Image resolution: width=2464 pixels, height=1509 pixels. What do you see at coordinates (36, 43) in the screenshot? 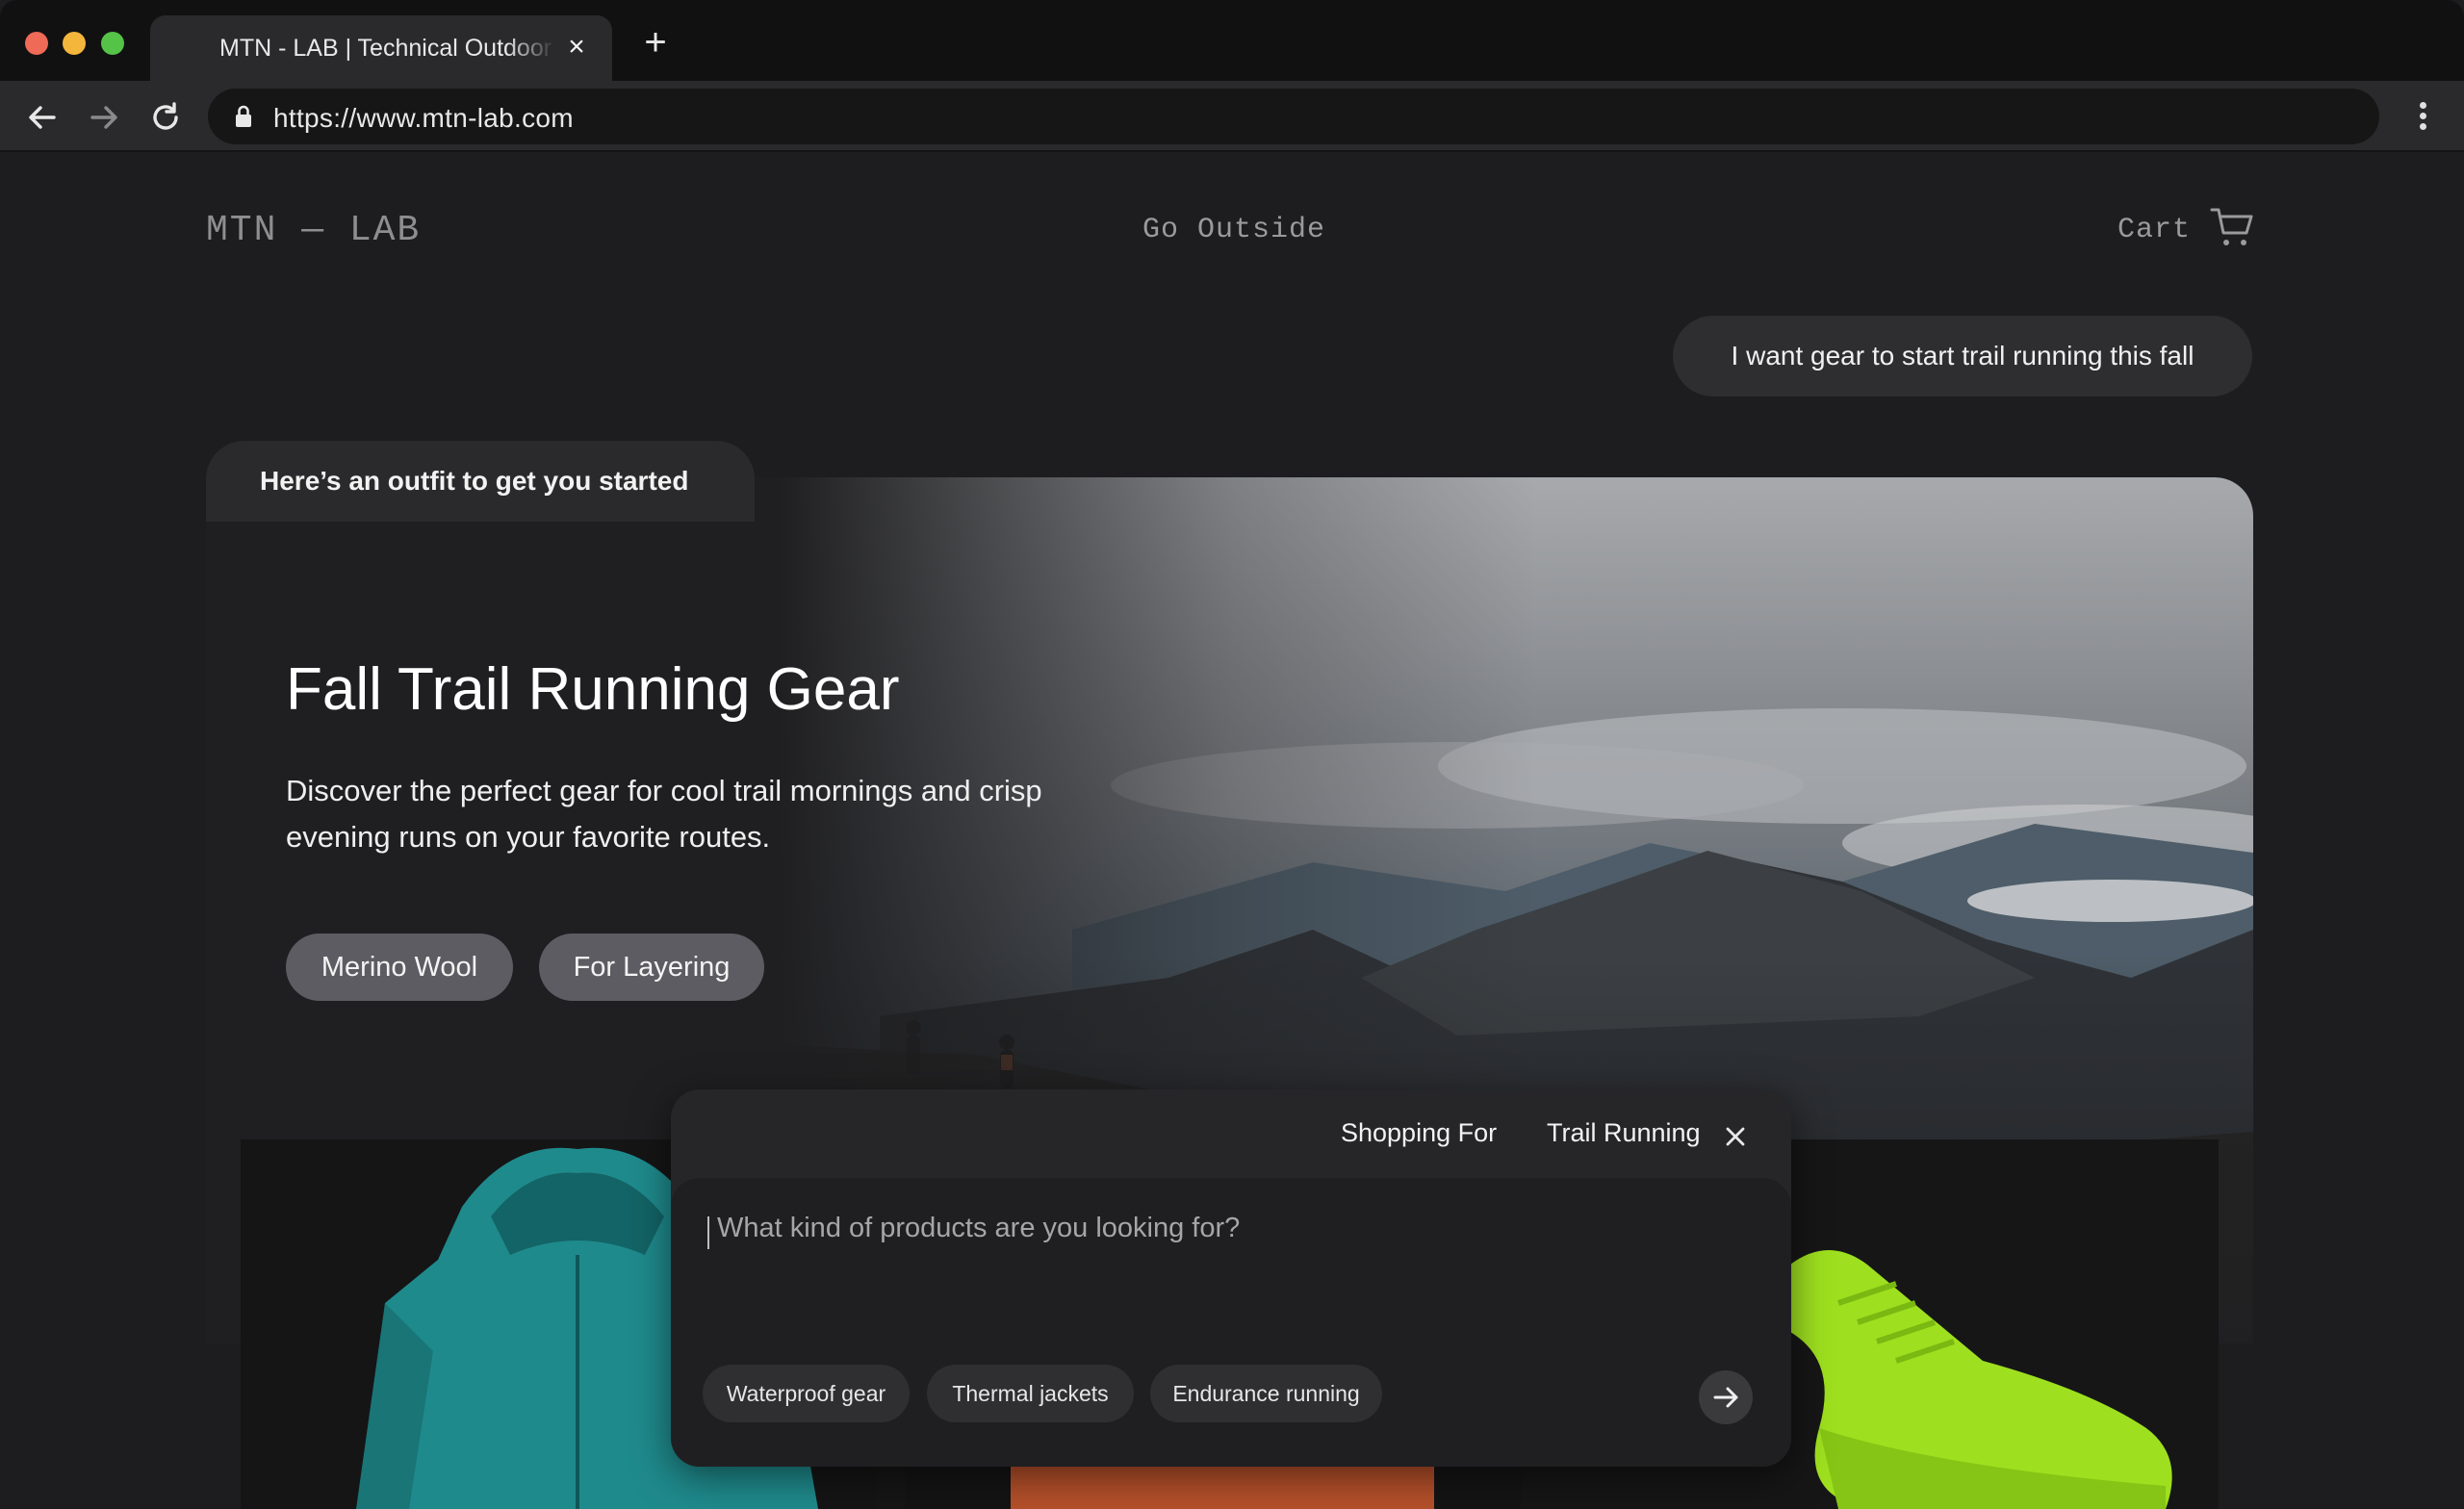
I see `close-window-button` at bounding box center [36, 43].